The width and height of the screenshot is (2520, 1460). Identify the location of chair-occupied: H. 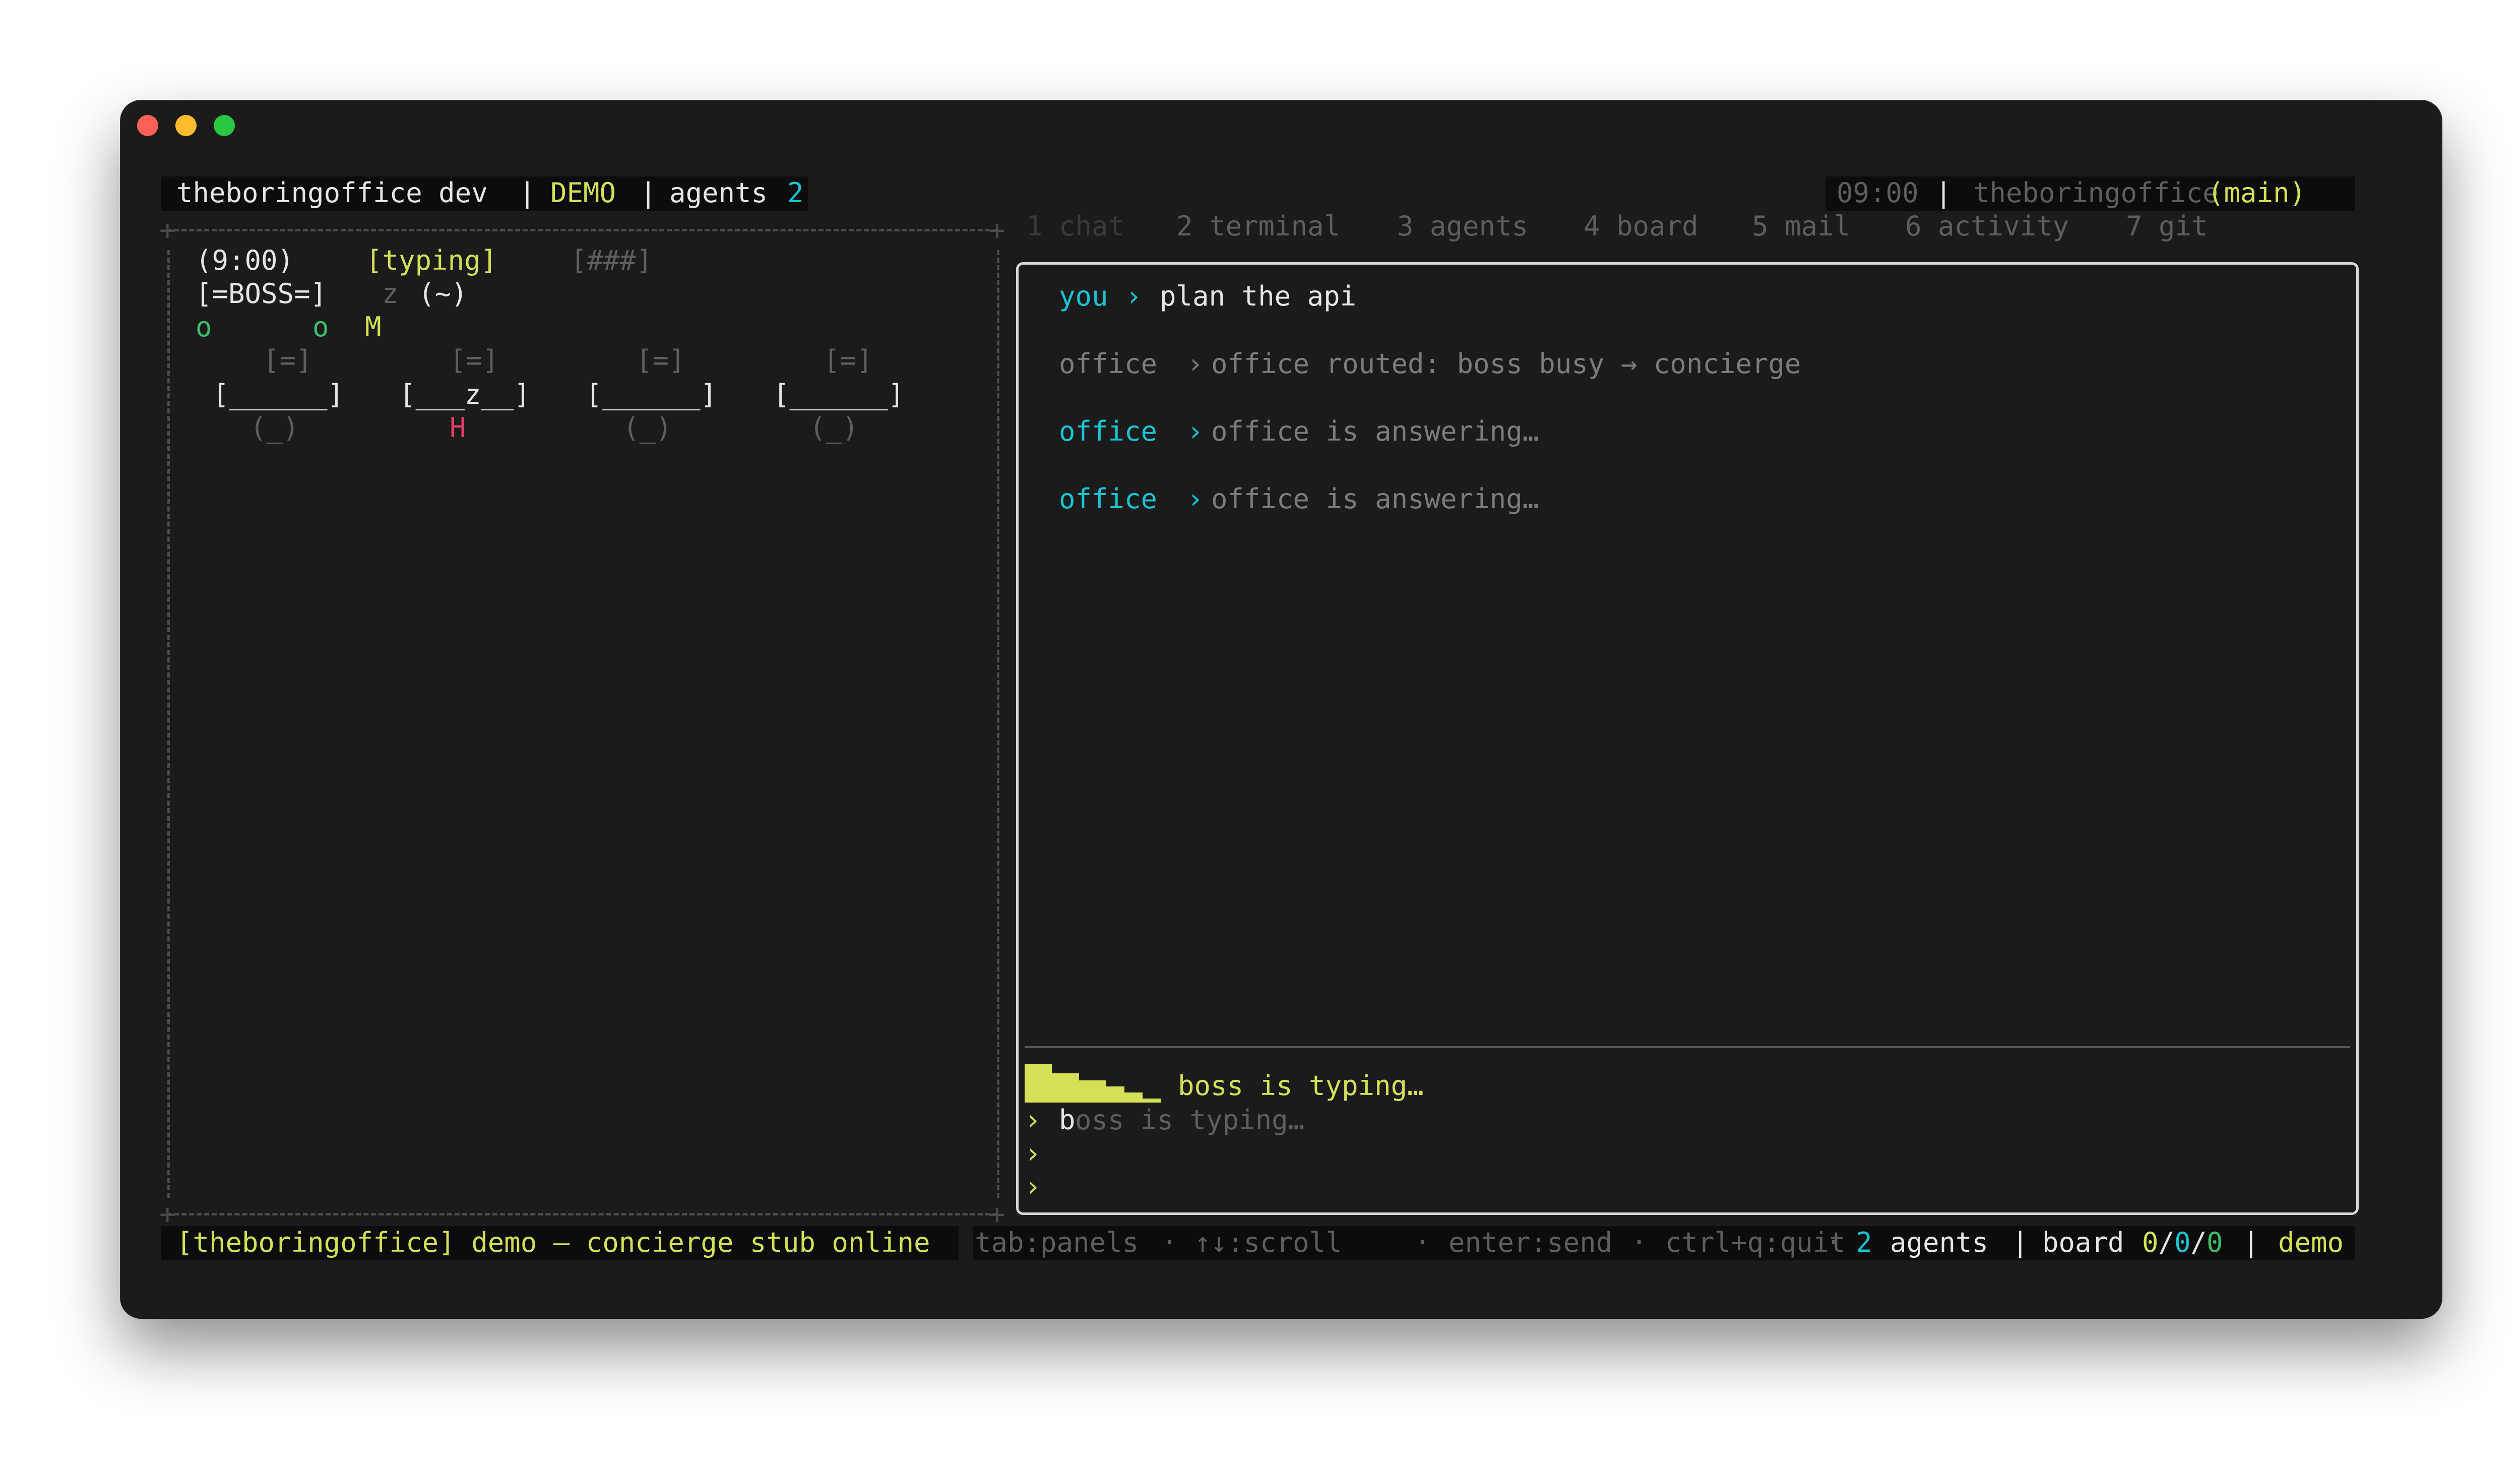
(458, 428).